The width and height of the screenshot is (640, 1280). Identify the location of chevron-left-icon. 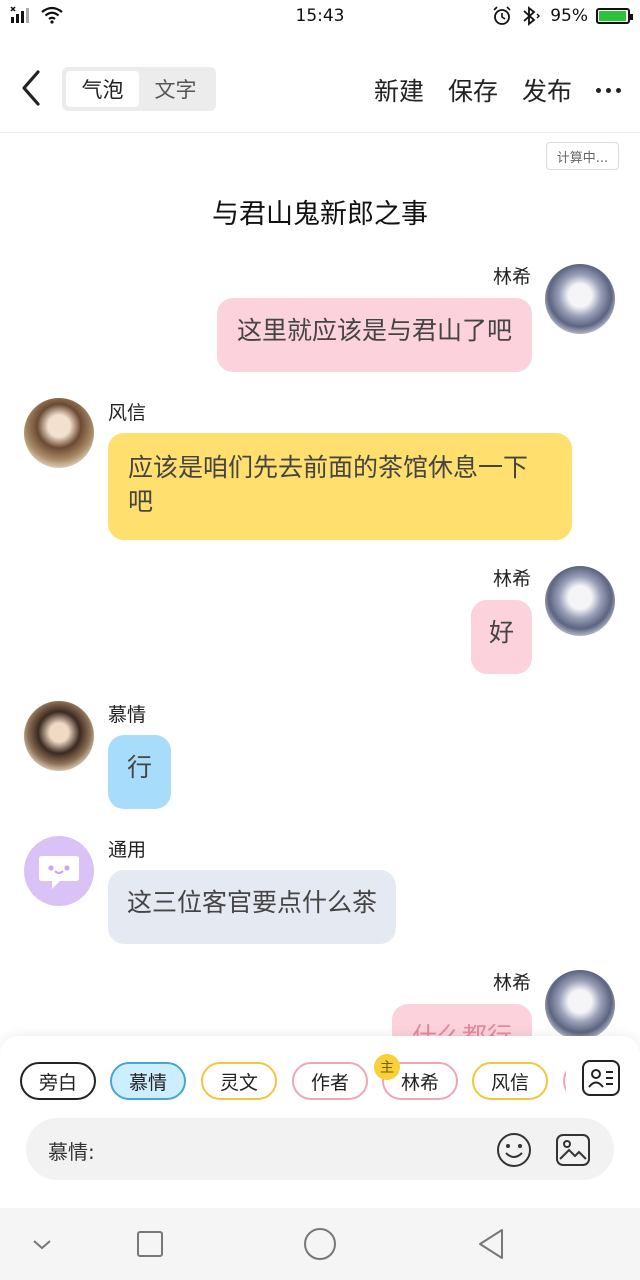
(31, 88).